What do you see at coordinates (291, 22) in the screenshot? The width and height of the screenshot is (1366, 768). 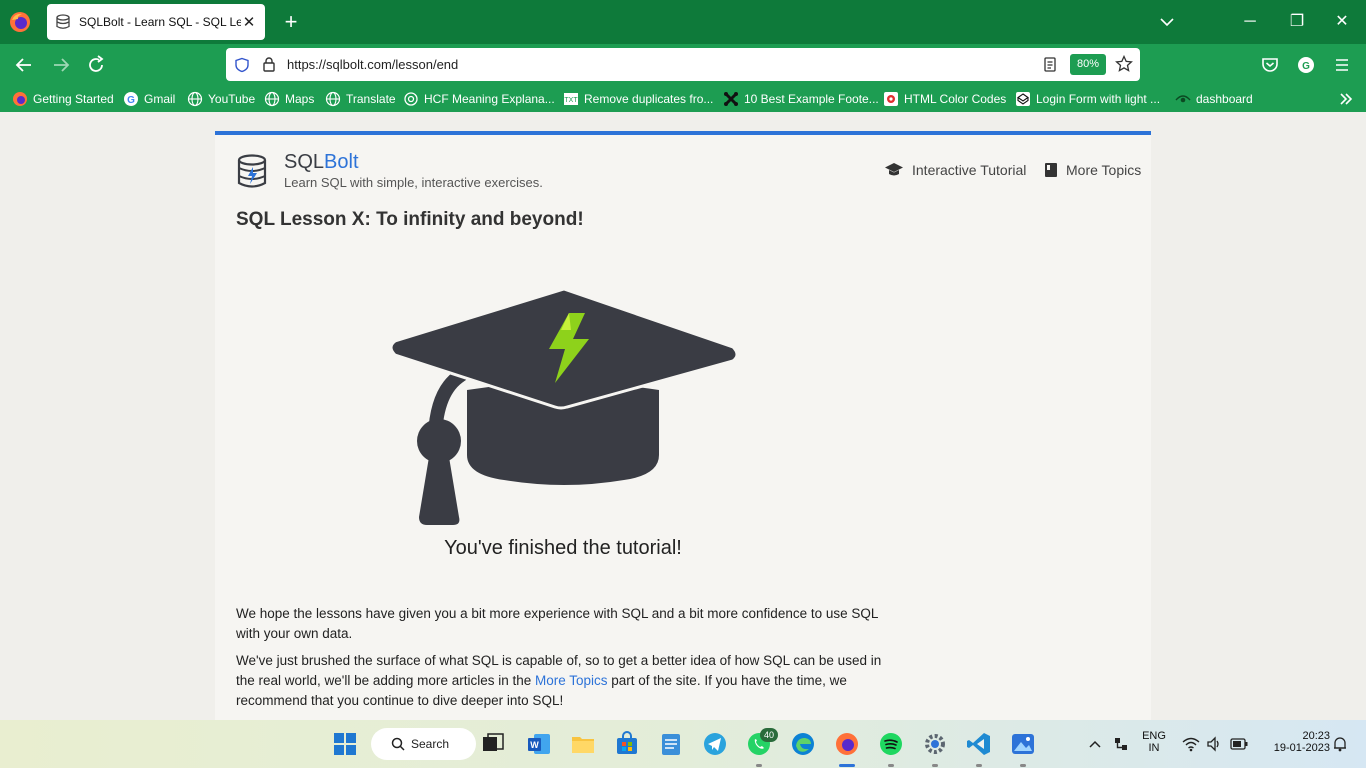 I see `new-tab-button: +` at bounding box center [291, 22].